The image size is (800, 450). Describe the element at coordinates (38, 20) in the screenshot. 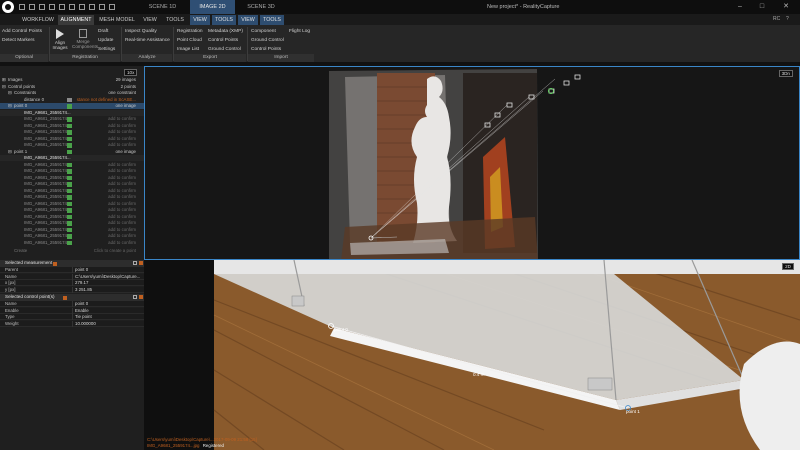

I see `tab-workflow: WORKFLOW` at that location.